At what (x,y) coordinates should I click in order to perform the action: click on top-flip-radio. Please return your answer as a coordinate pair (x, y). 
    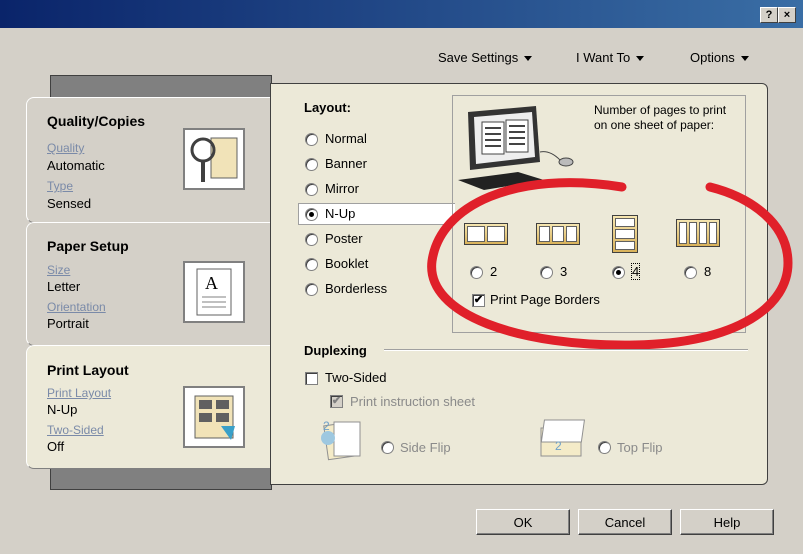
    Looking at the image, I should click on (604, 447).